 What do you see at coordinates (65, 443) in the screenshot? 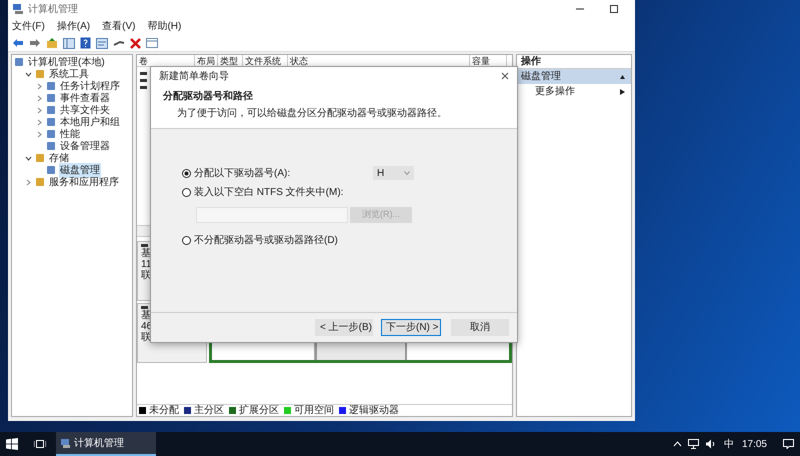
I see `app-icon` at bounding box center [65, 443].